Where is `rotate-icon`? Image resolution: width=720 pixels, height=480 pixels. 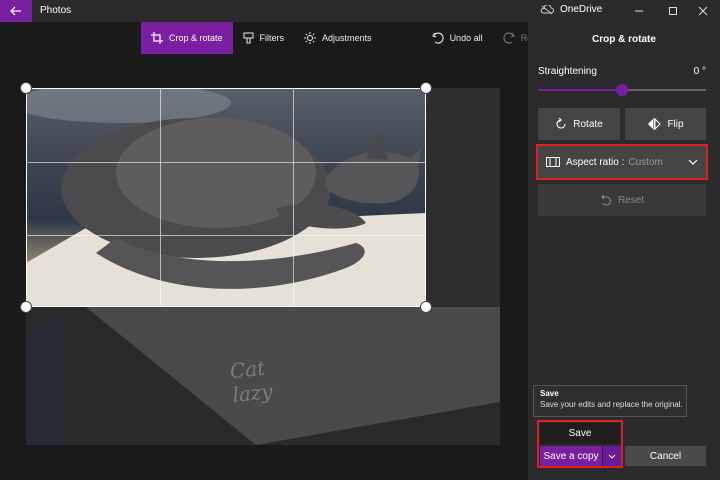 rotate-icon is located at coordinates (561, 123).